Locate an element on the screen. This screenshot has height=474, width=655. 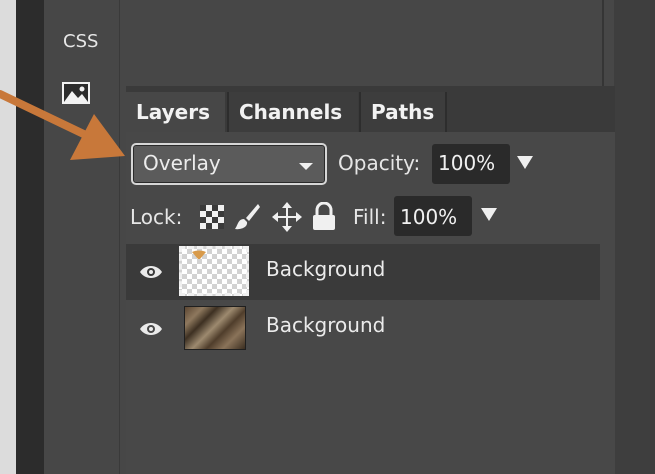
fill-label: Fill: is located at coordinates (370, 217).